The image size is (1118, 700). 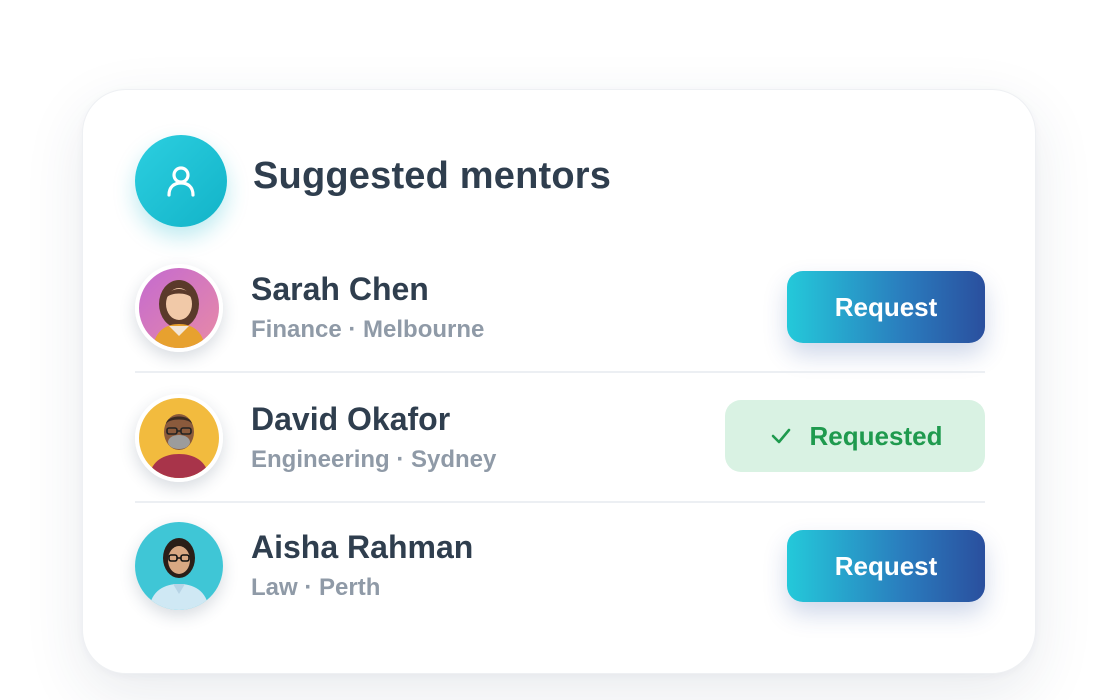 I want to click on mentor-meta: Law · Perth, so click(x=316, y=587).